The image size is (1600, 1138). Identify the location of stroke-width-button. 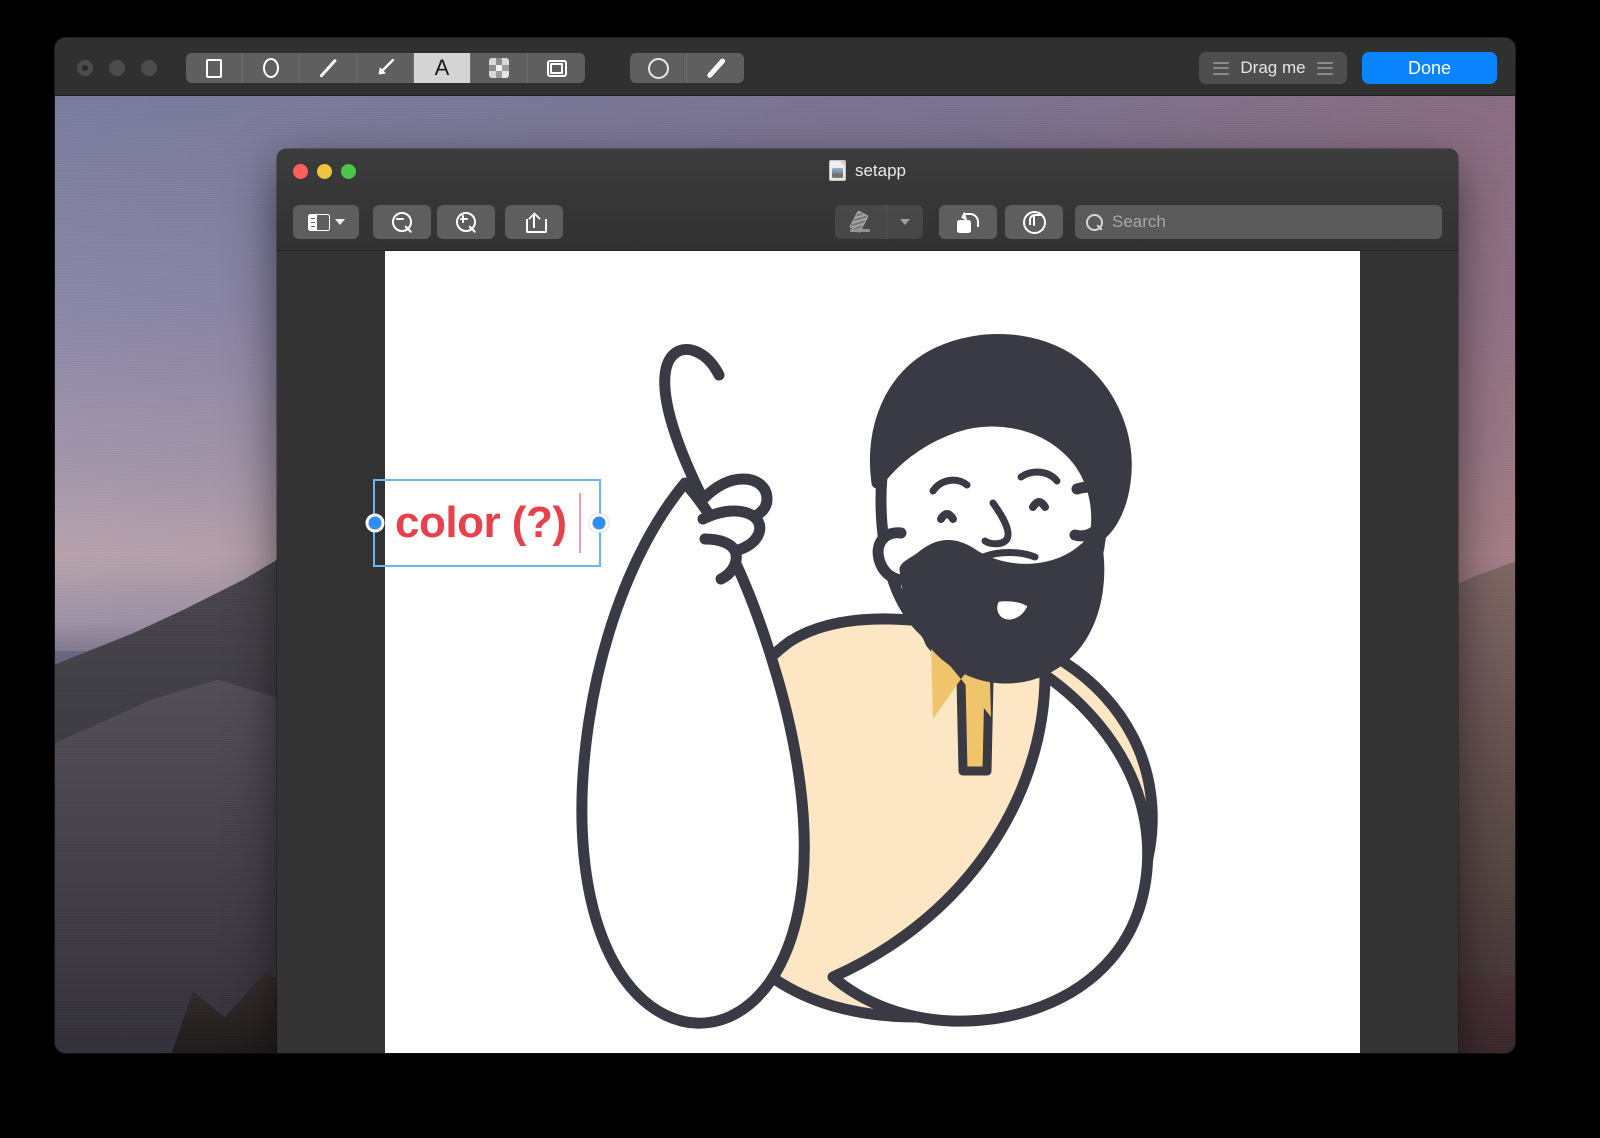
(715, 68).